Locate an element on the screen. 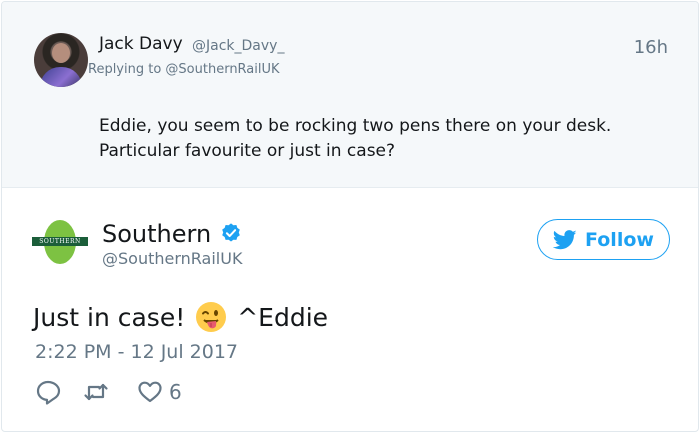  tweet-text-after: ^Eddie is located at coordinates (283, 317).